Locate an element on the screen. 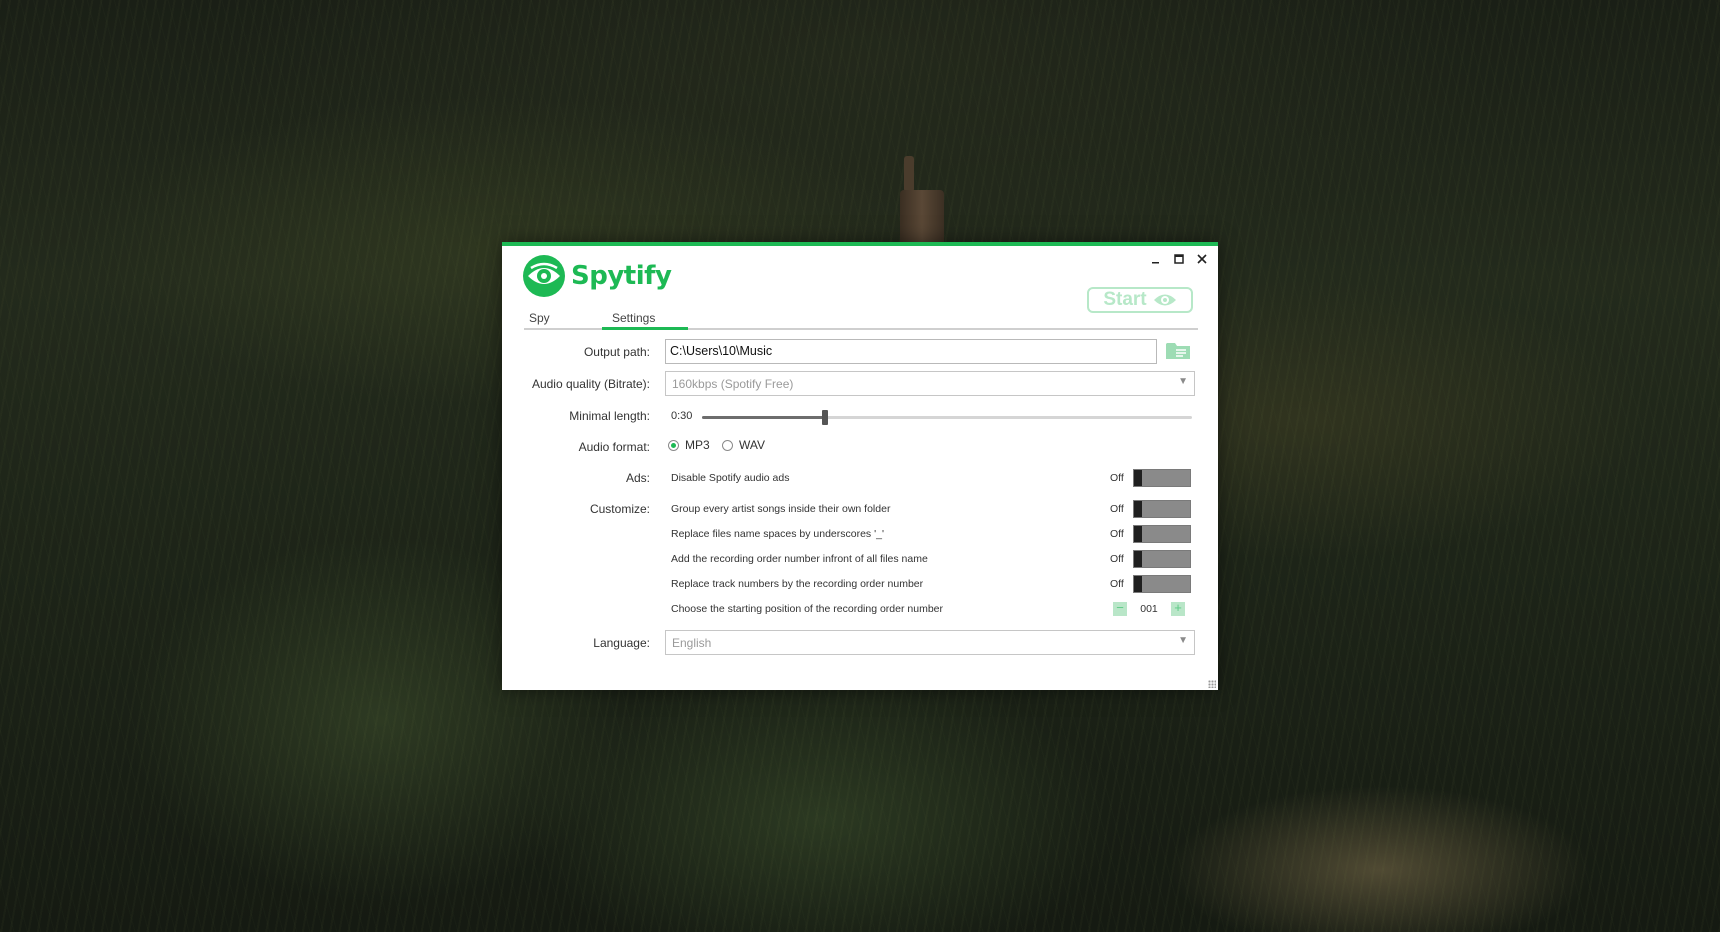  radio-mp3-label: MP3 is located at coordinates (697, 445).